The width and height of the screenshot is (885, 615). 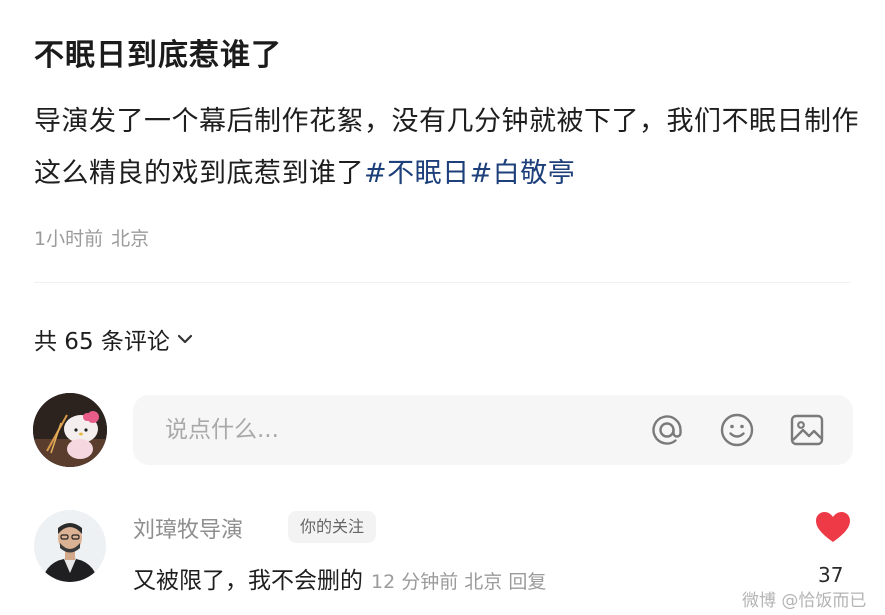 What do you see at coordinates (158, 55) in the screenshot?
I see `post-title: 不眠日到底惹谁了` at bounding box center [158, 55].